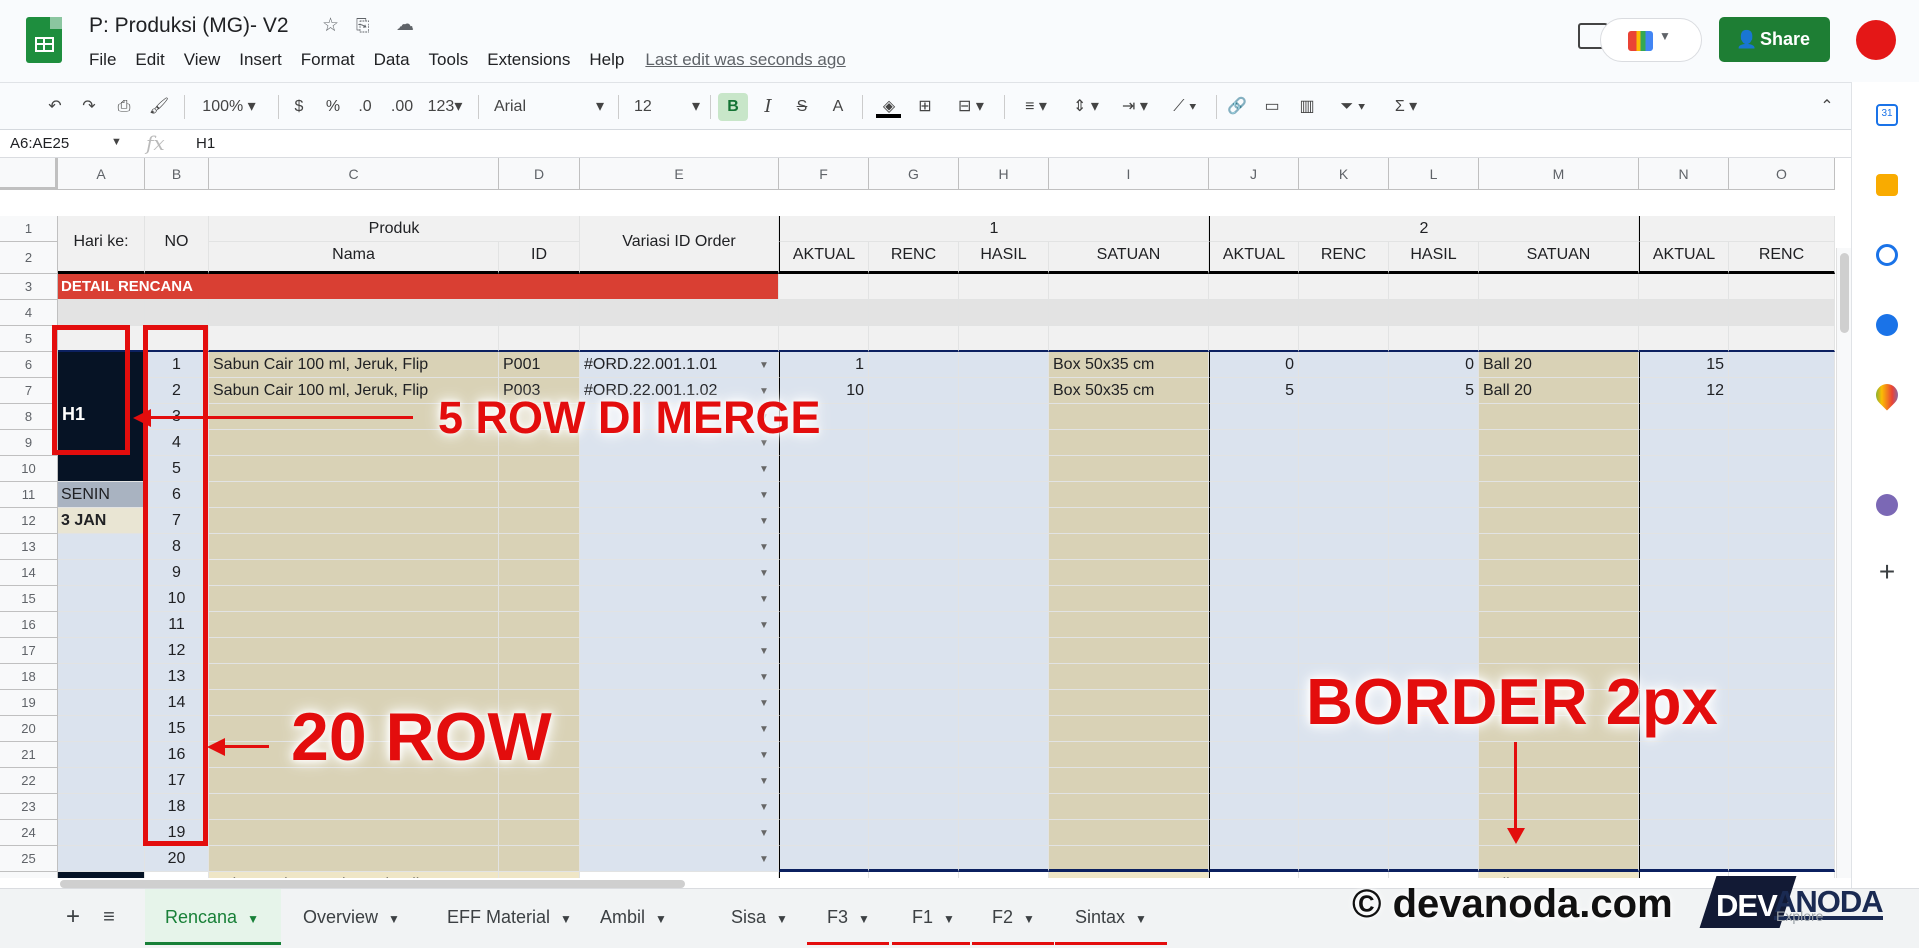 This screenshot has width=1919, height=948. Describe the element at coordinates (333, 107) in the screenshot. I see `percent-button: %` at that location.